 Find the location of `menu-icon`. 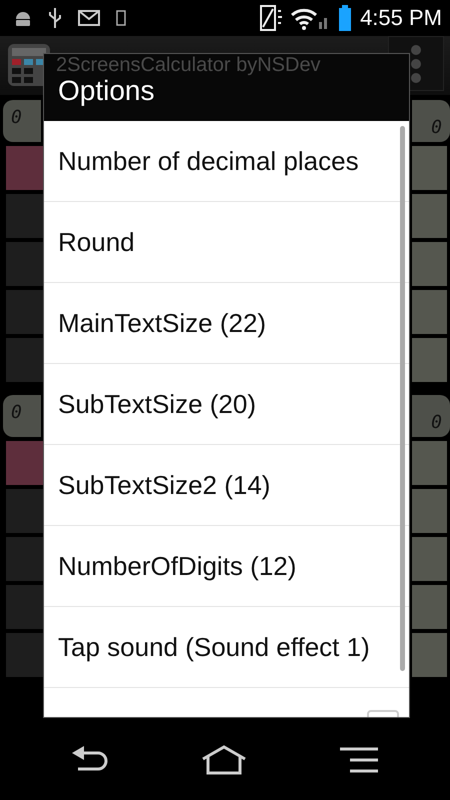

menu-icon is located at coordinates (359, 760).